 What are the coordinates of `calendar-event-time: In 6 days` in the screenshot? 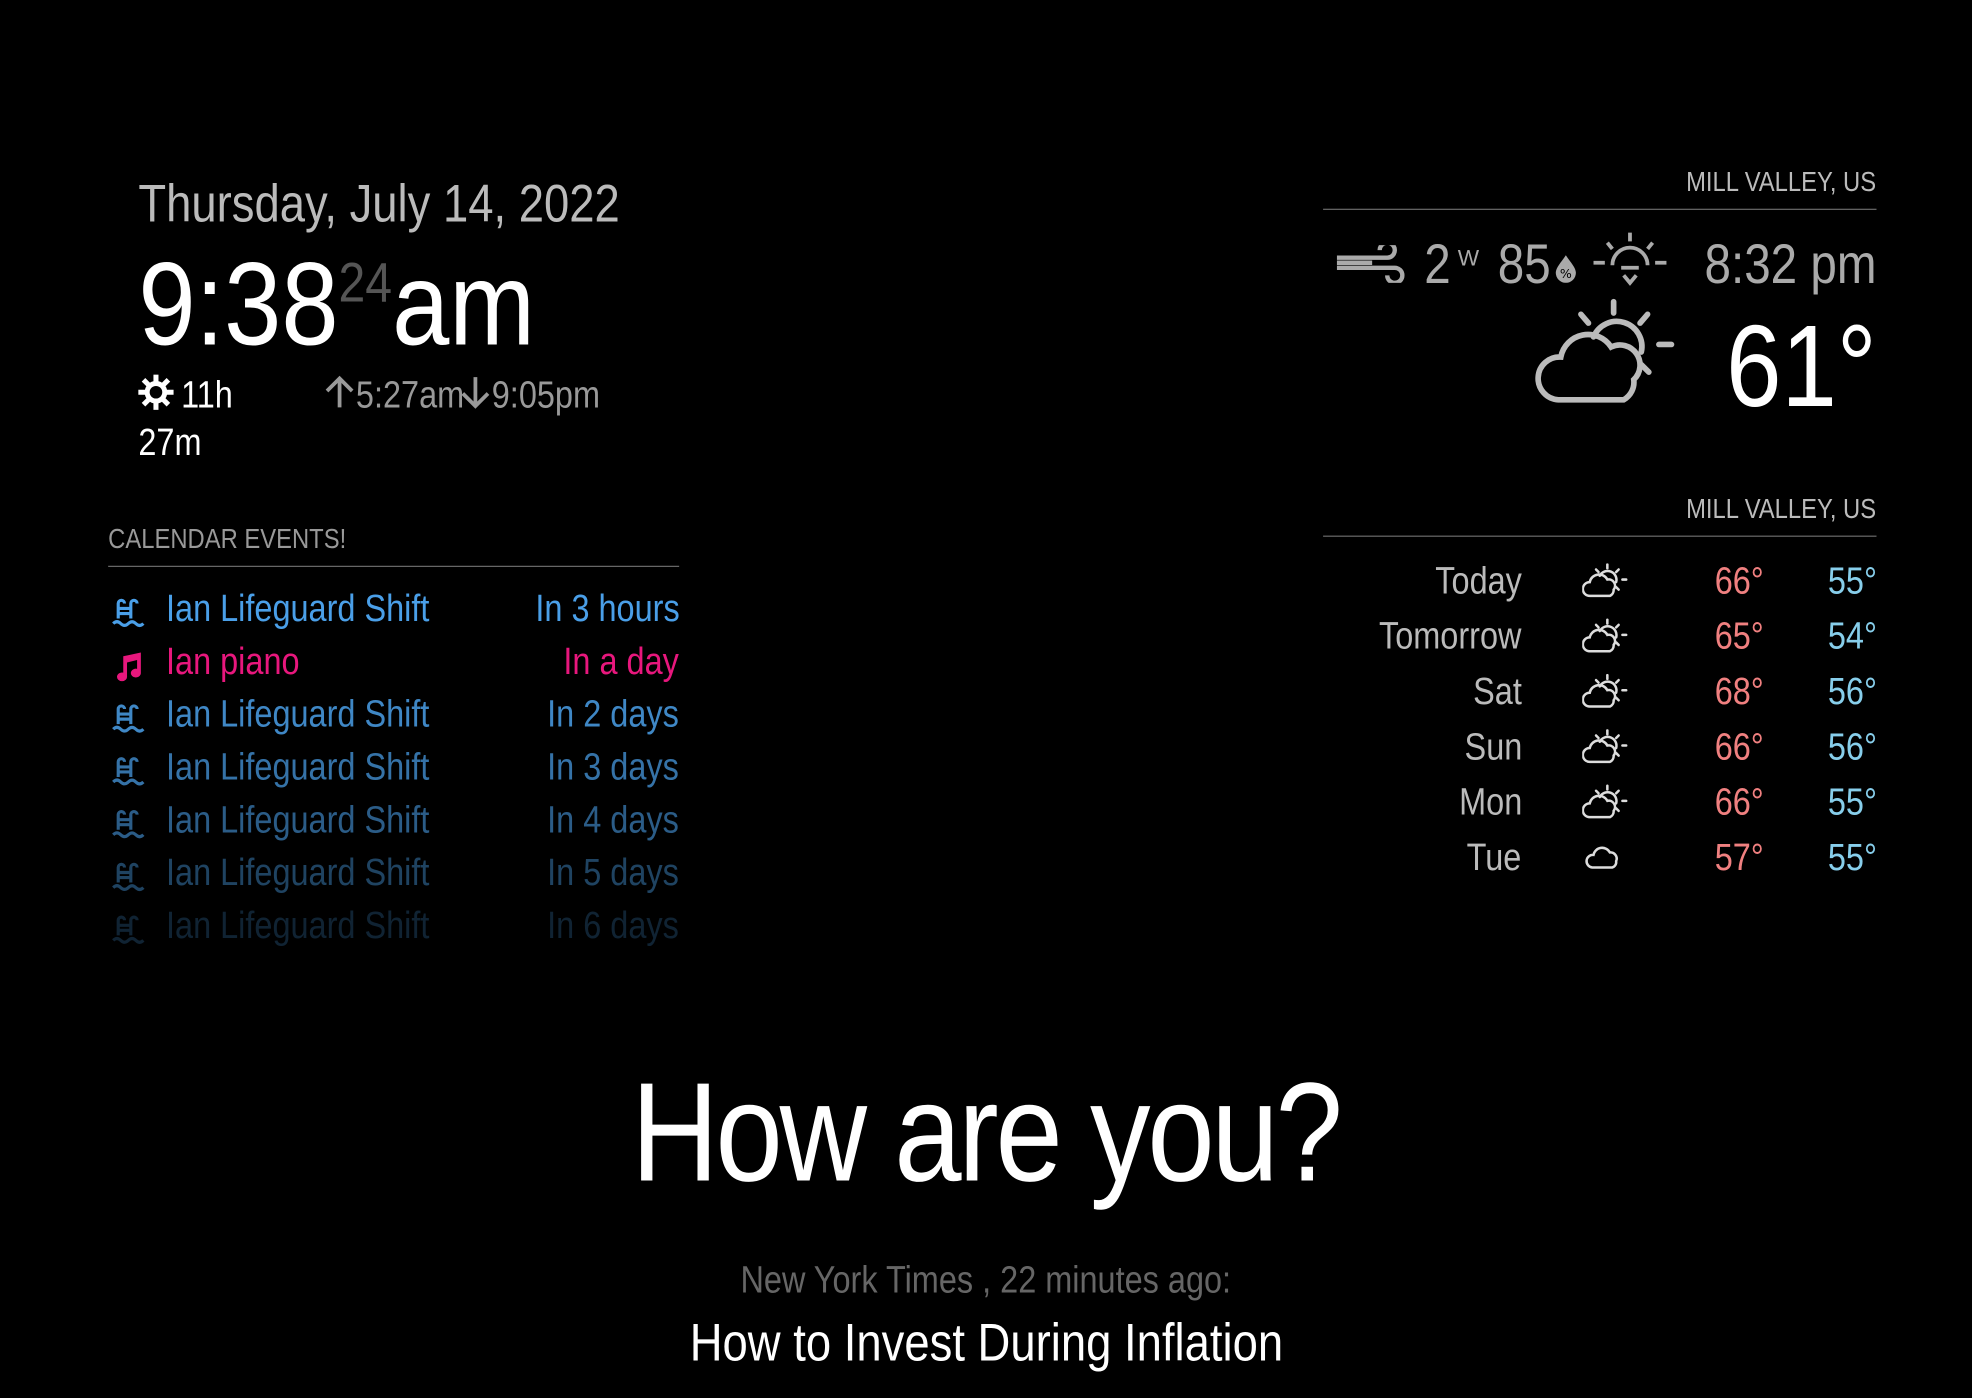 It's located at (613, 926).